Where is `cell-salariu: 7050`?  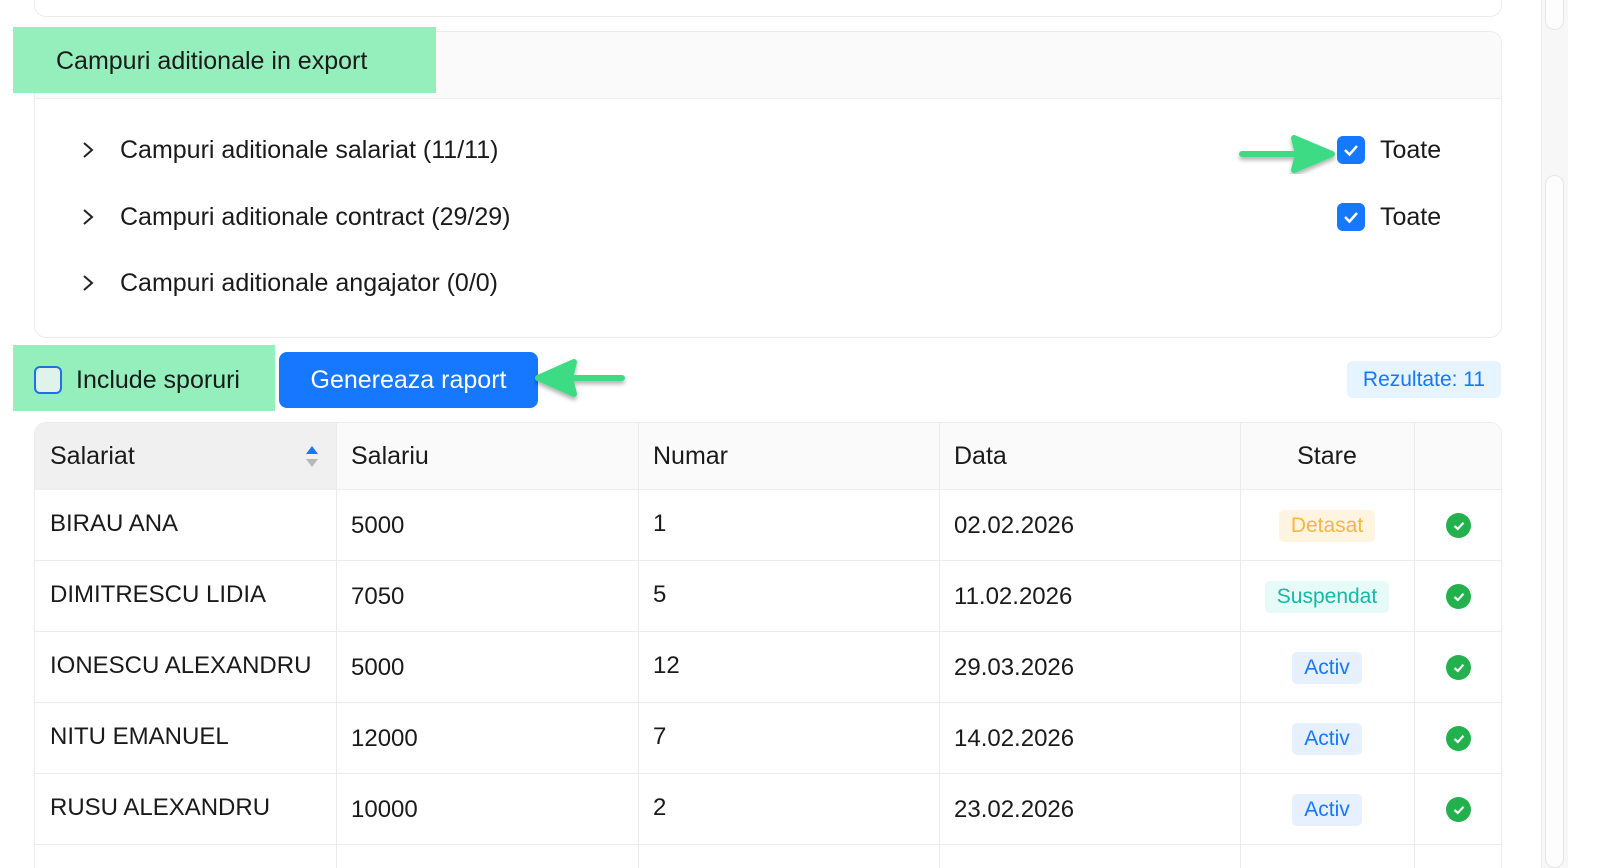 cell-salariu: 7050 is located at coordinates (378, 596).